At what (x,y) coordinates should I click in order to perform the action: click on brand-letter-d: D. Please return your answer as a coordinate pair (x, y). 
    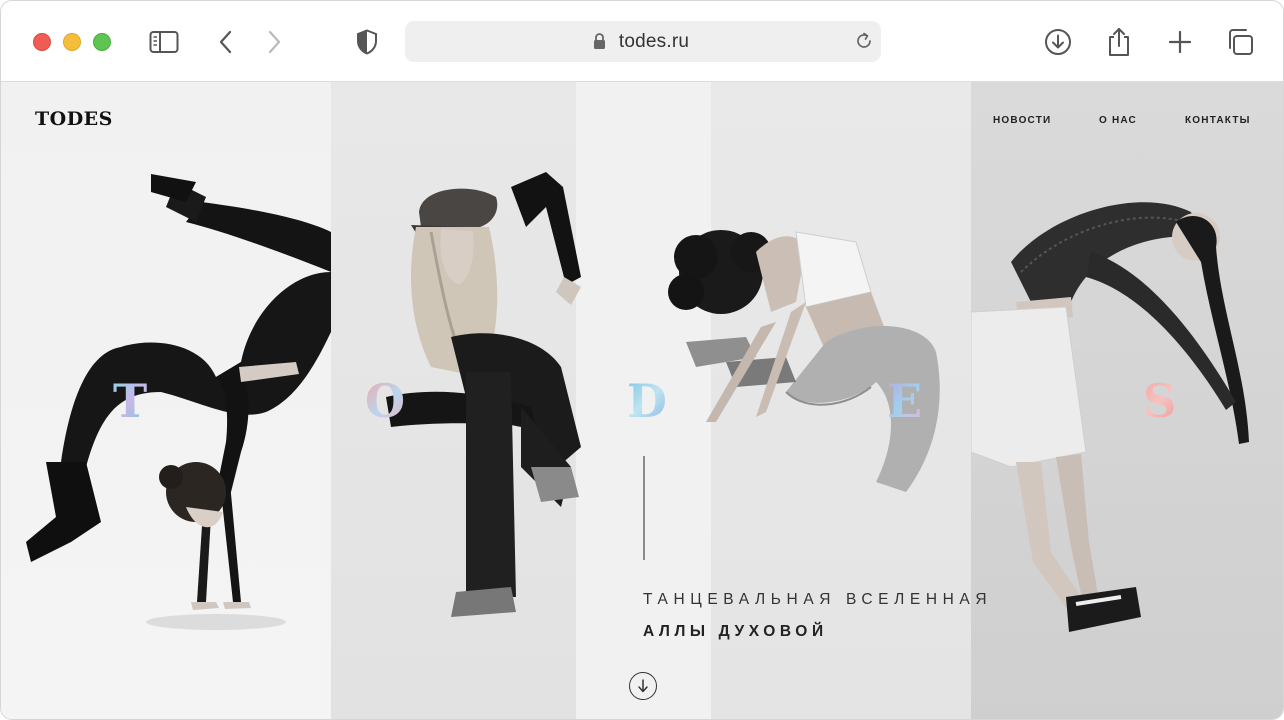
    Looking at the image, I should click on (647, 401).